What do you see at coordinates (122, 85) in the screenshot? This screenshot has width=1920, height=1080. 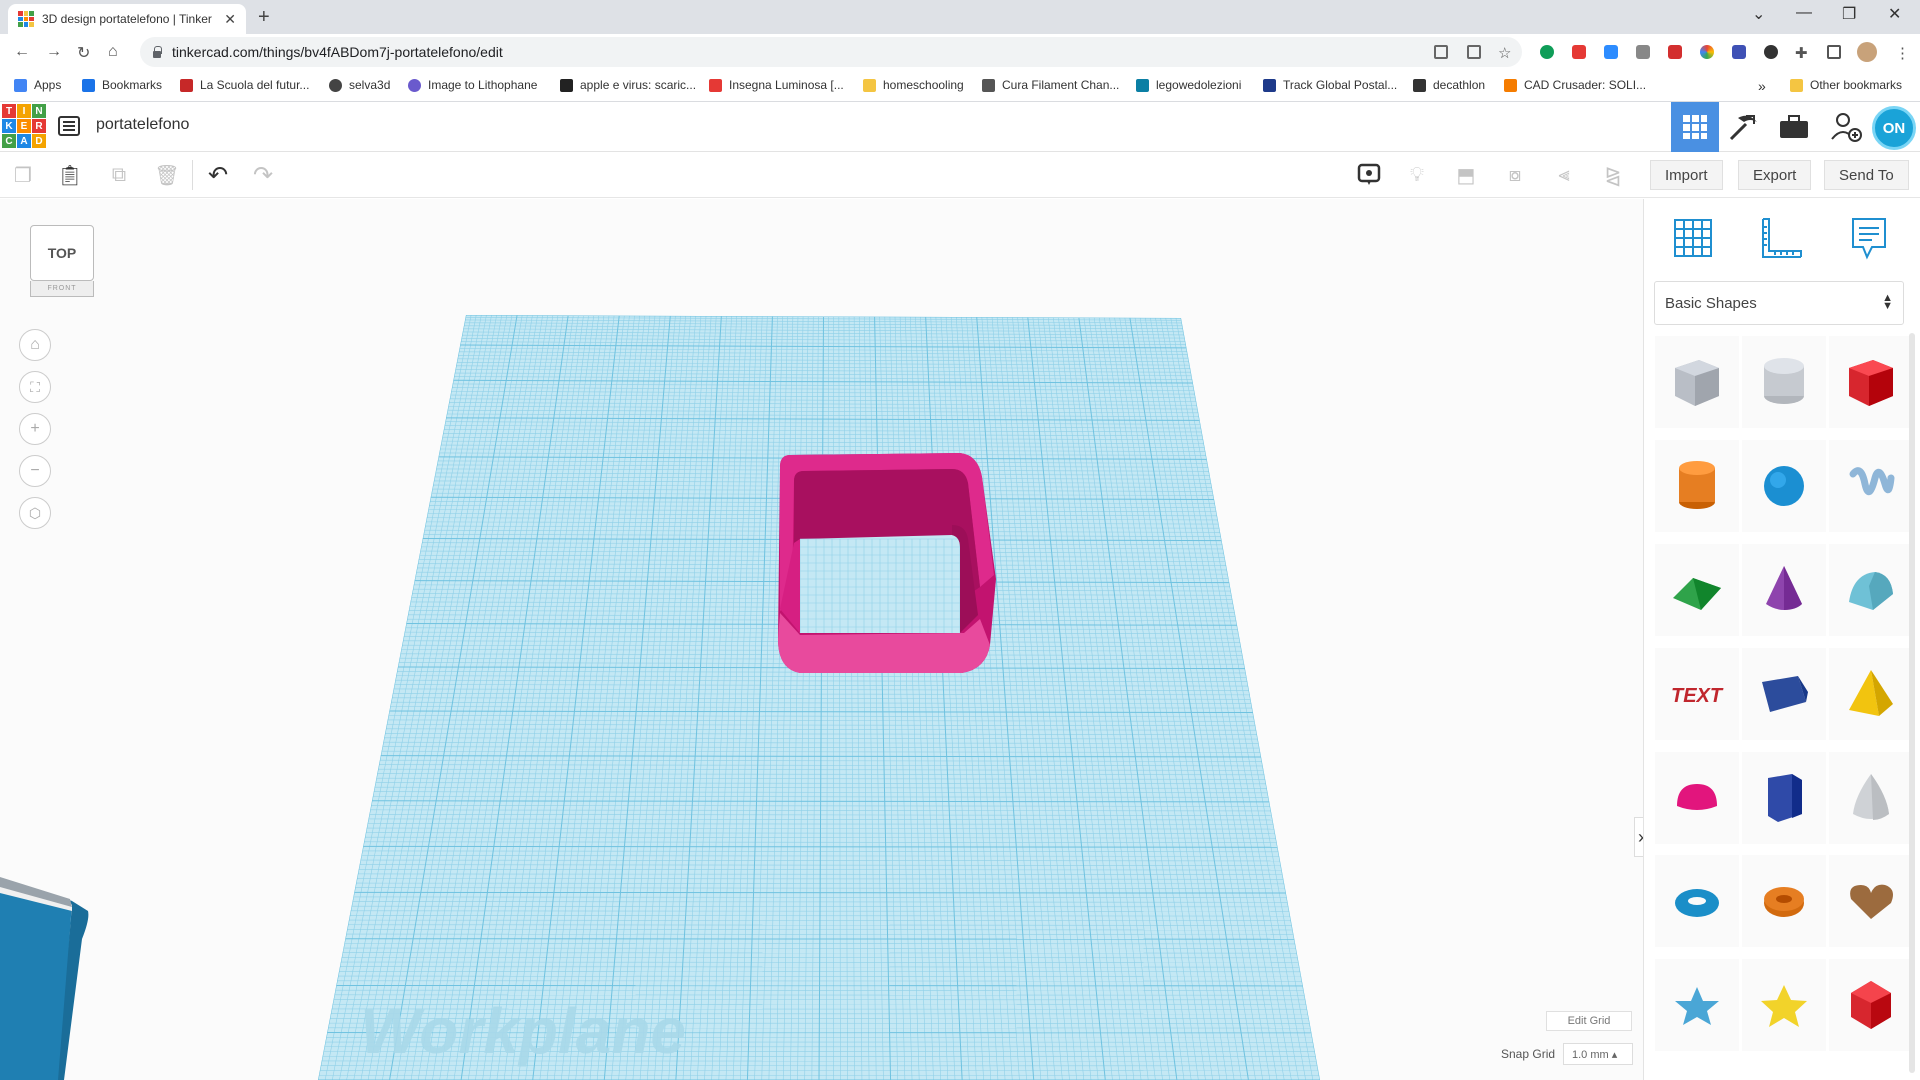 I see `bookmark-bookmarks: Bookmarks` at bounding box center [122, 85].